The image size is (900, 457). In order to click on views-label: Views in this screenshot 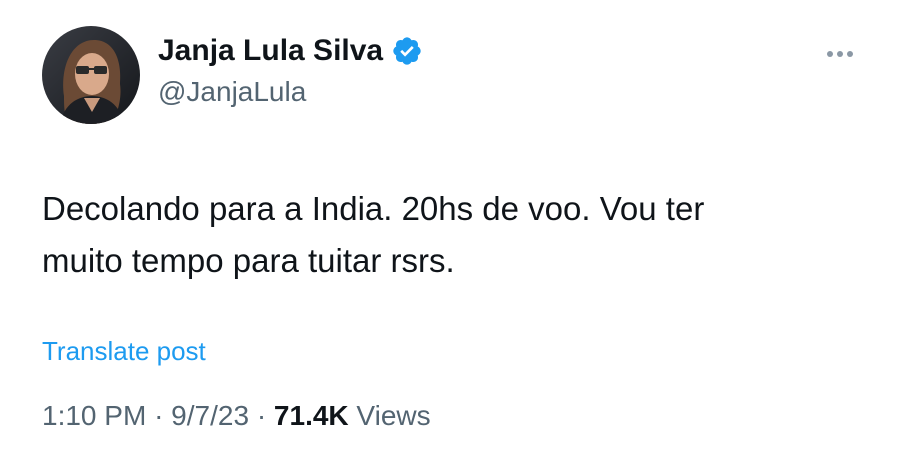, I will do `click(393, 415)`.